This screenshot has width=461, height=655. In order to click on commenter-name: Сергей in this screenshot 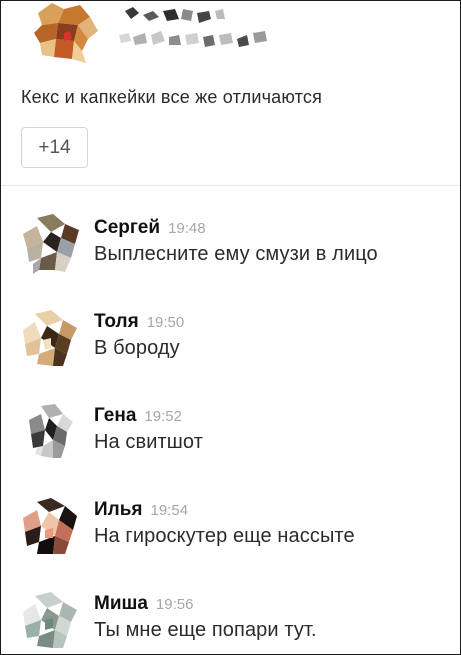, I will do `click(127, 228)`.